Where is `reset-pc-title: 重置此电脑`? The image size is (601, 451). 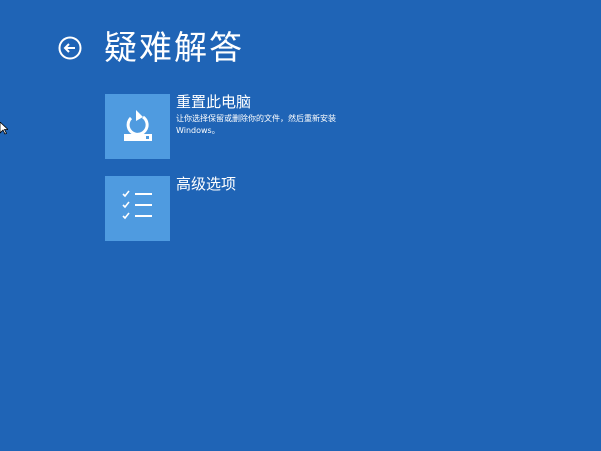
reset-pc-title: 重置此电脑 is located at coordinates (214, 102).